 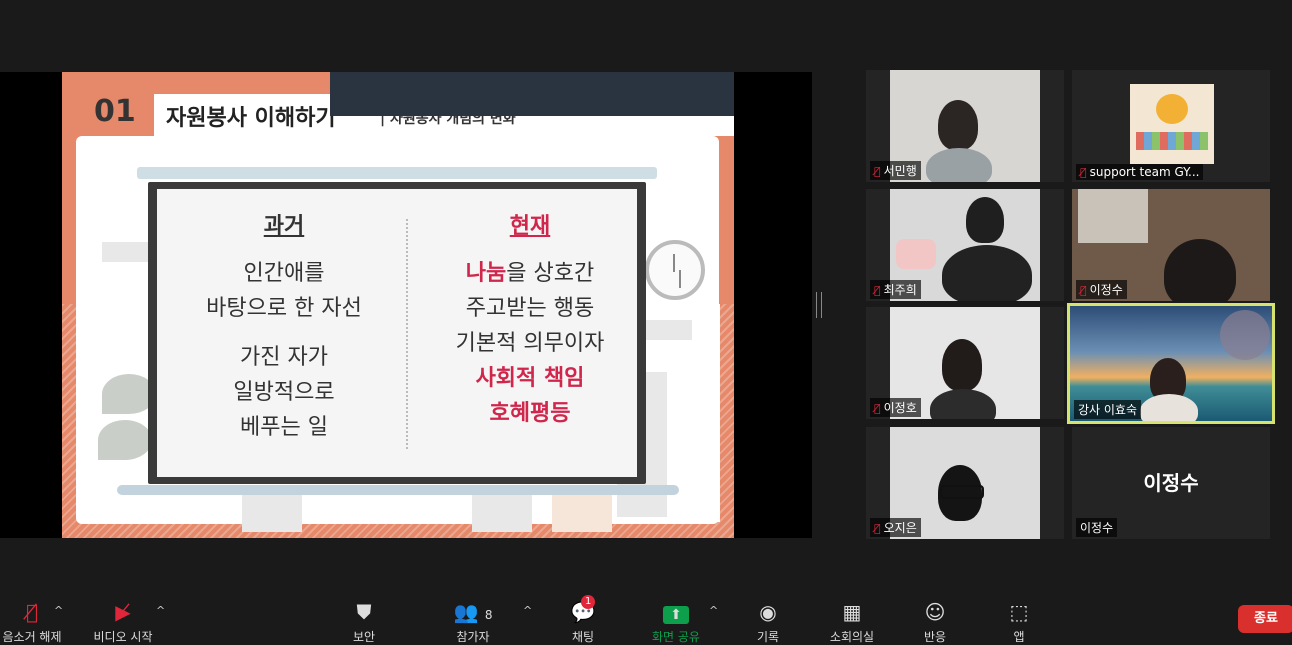 I want to click on shield-icon: ⛊, so click(x=364, y=612).